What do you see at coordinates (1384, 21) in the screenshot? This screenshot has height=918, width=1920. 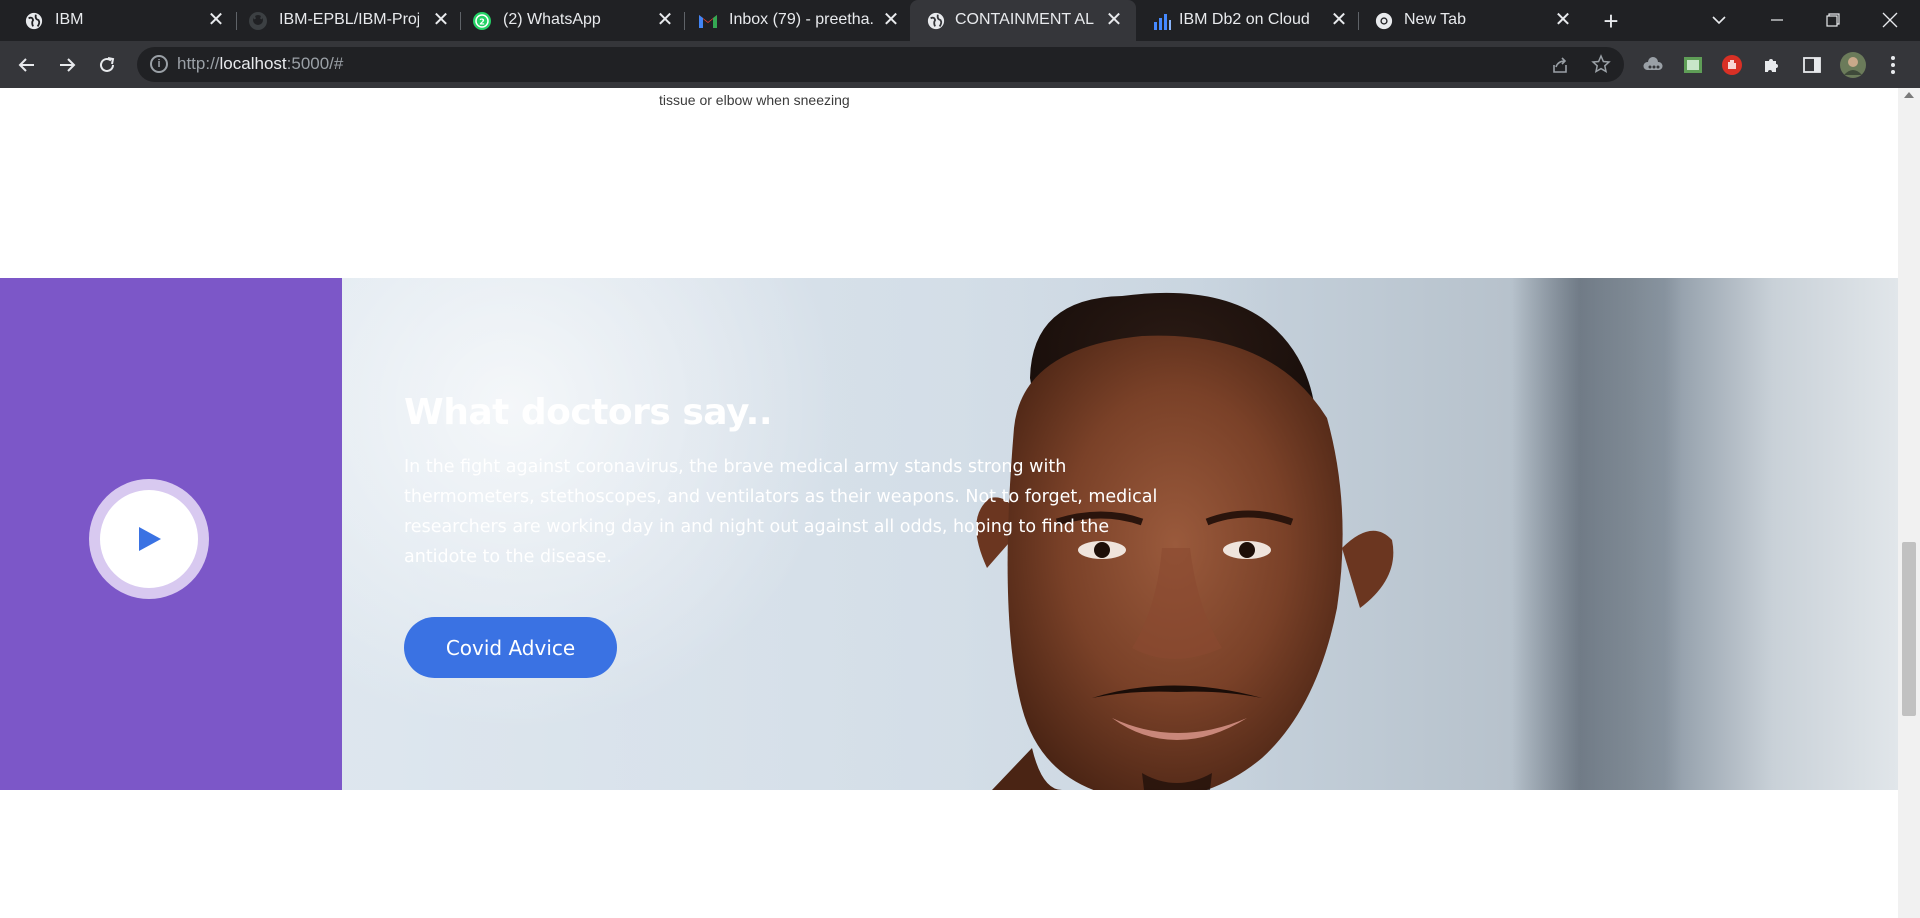 I see `chrome-icon` at bounding box center [1384, 21].